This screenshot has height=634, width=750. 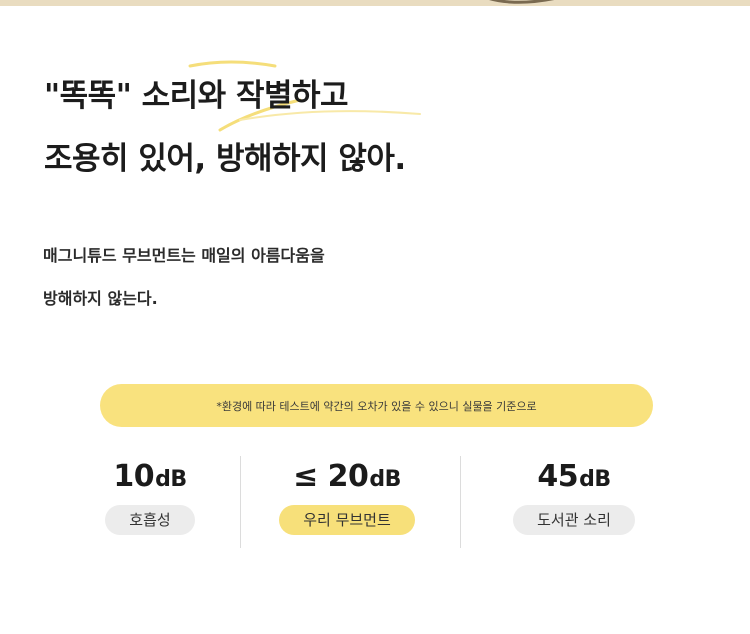 I want to click on stat-our-movement: ≤ 20dB 우리 무브먼트, so click(x=347, y=495).